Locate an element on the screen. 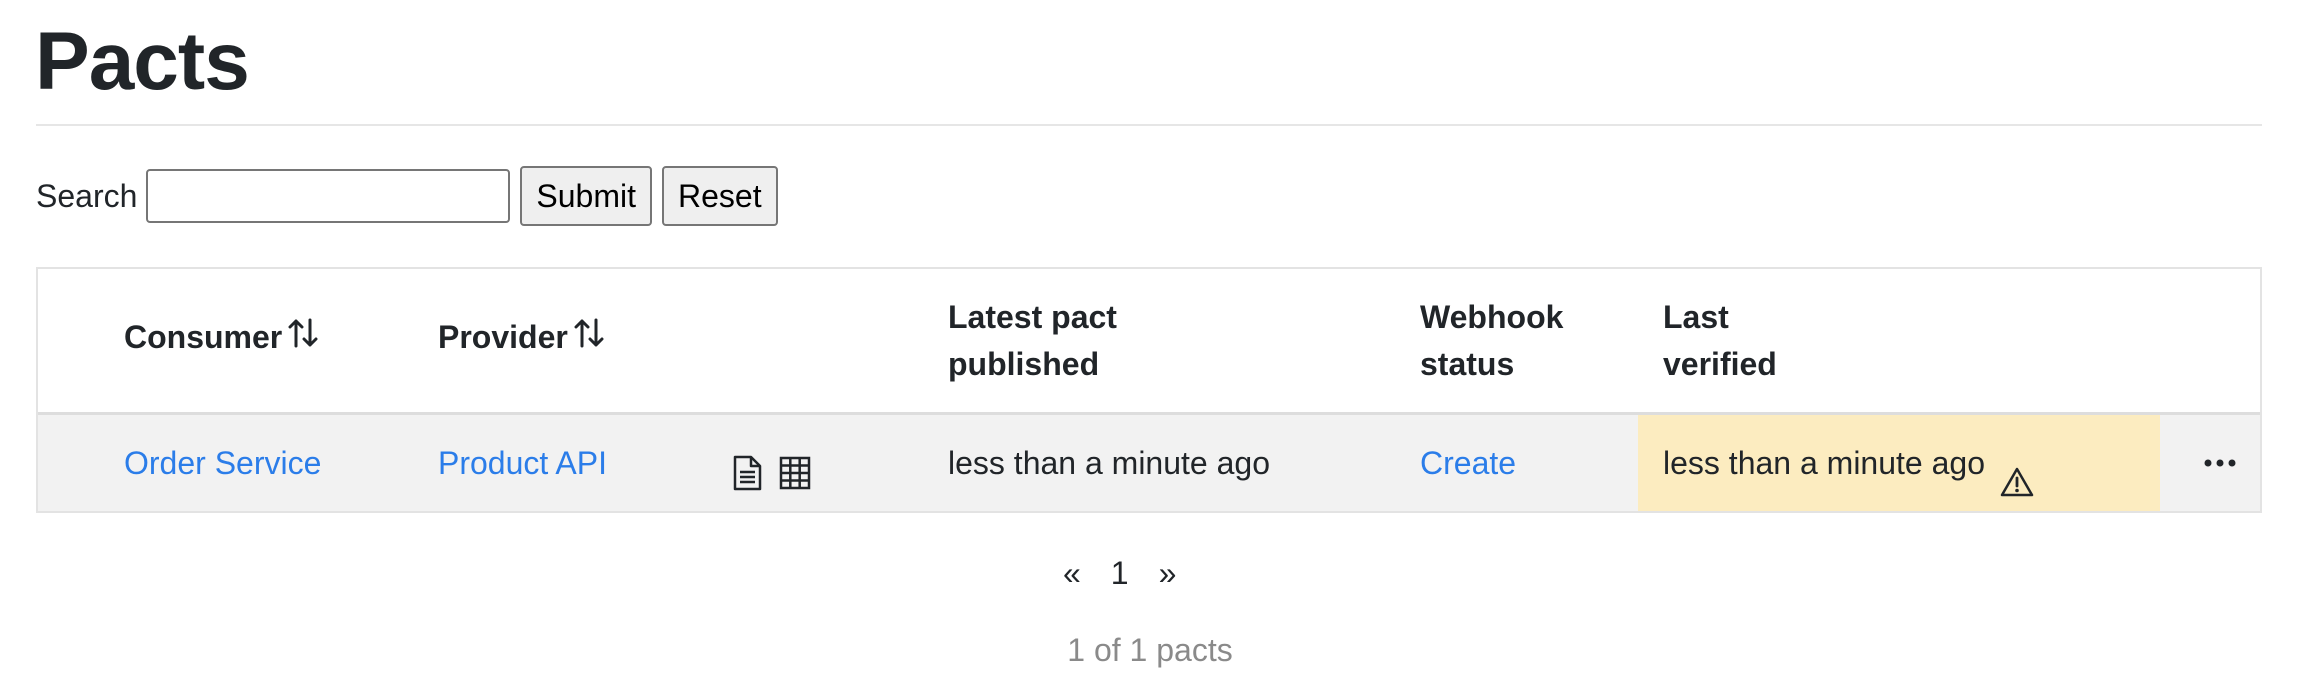 This screenshot has height=700, width=2300. last-verified-cell: less than a minute ago is located at coordinates (1848, 463).